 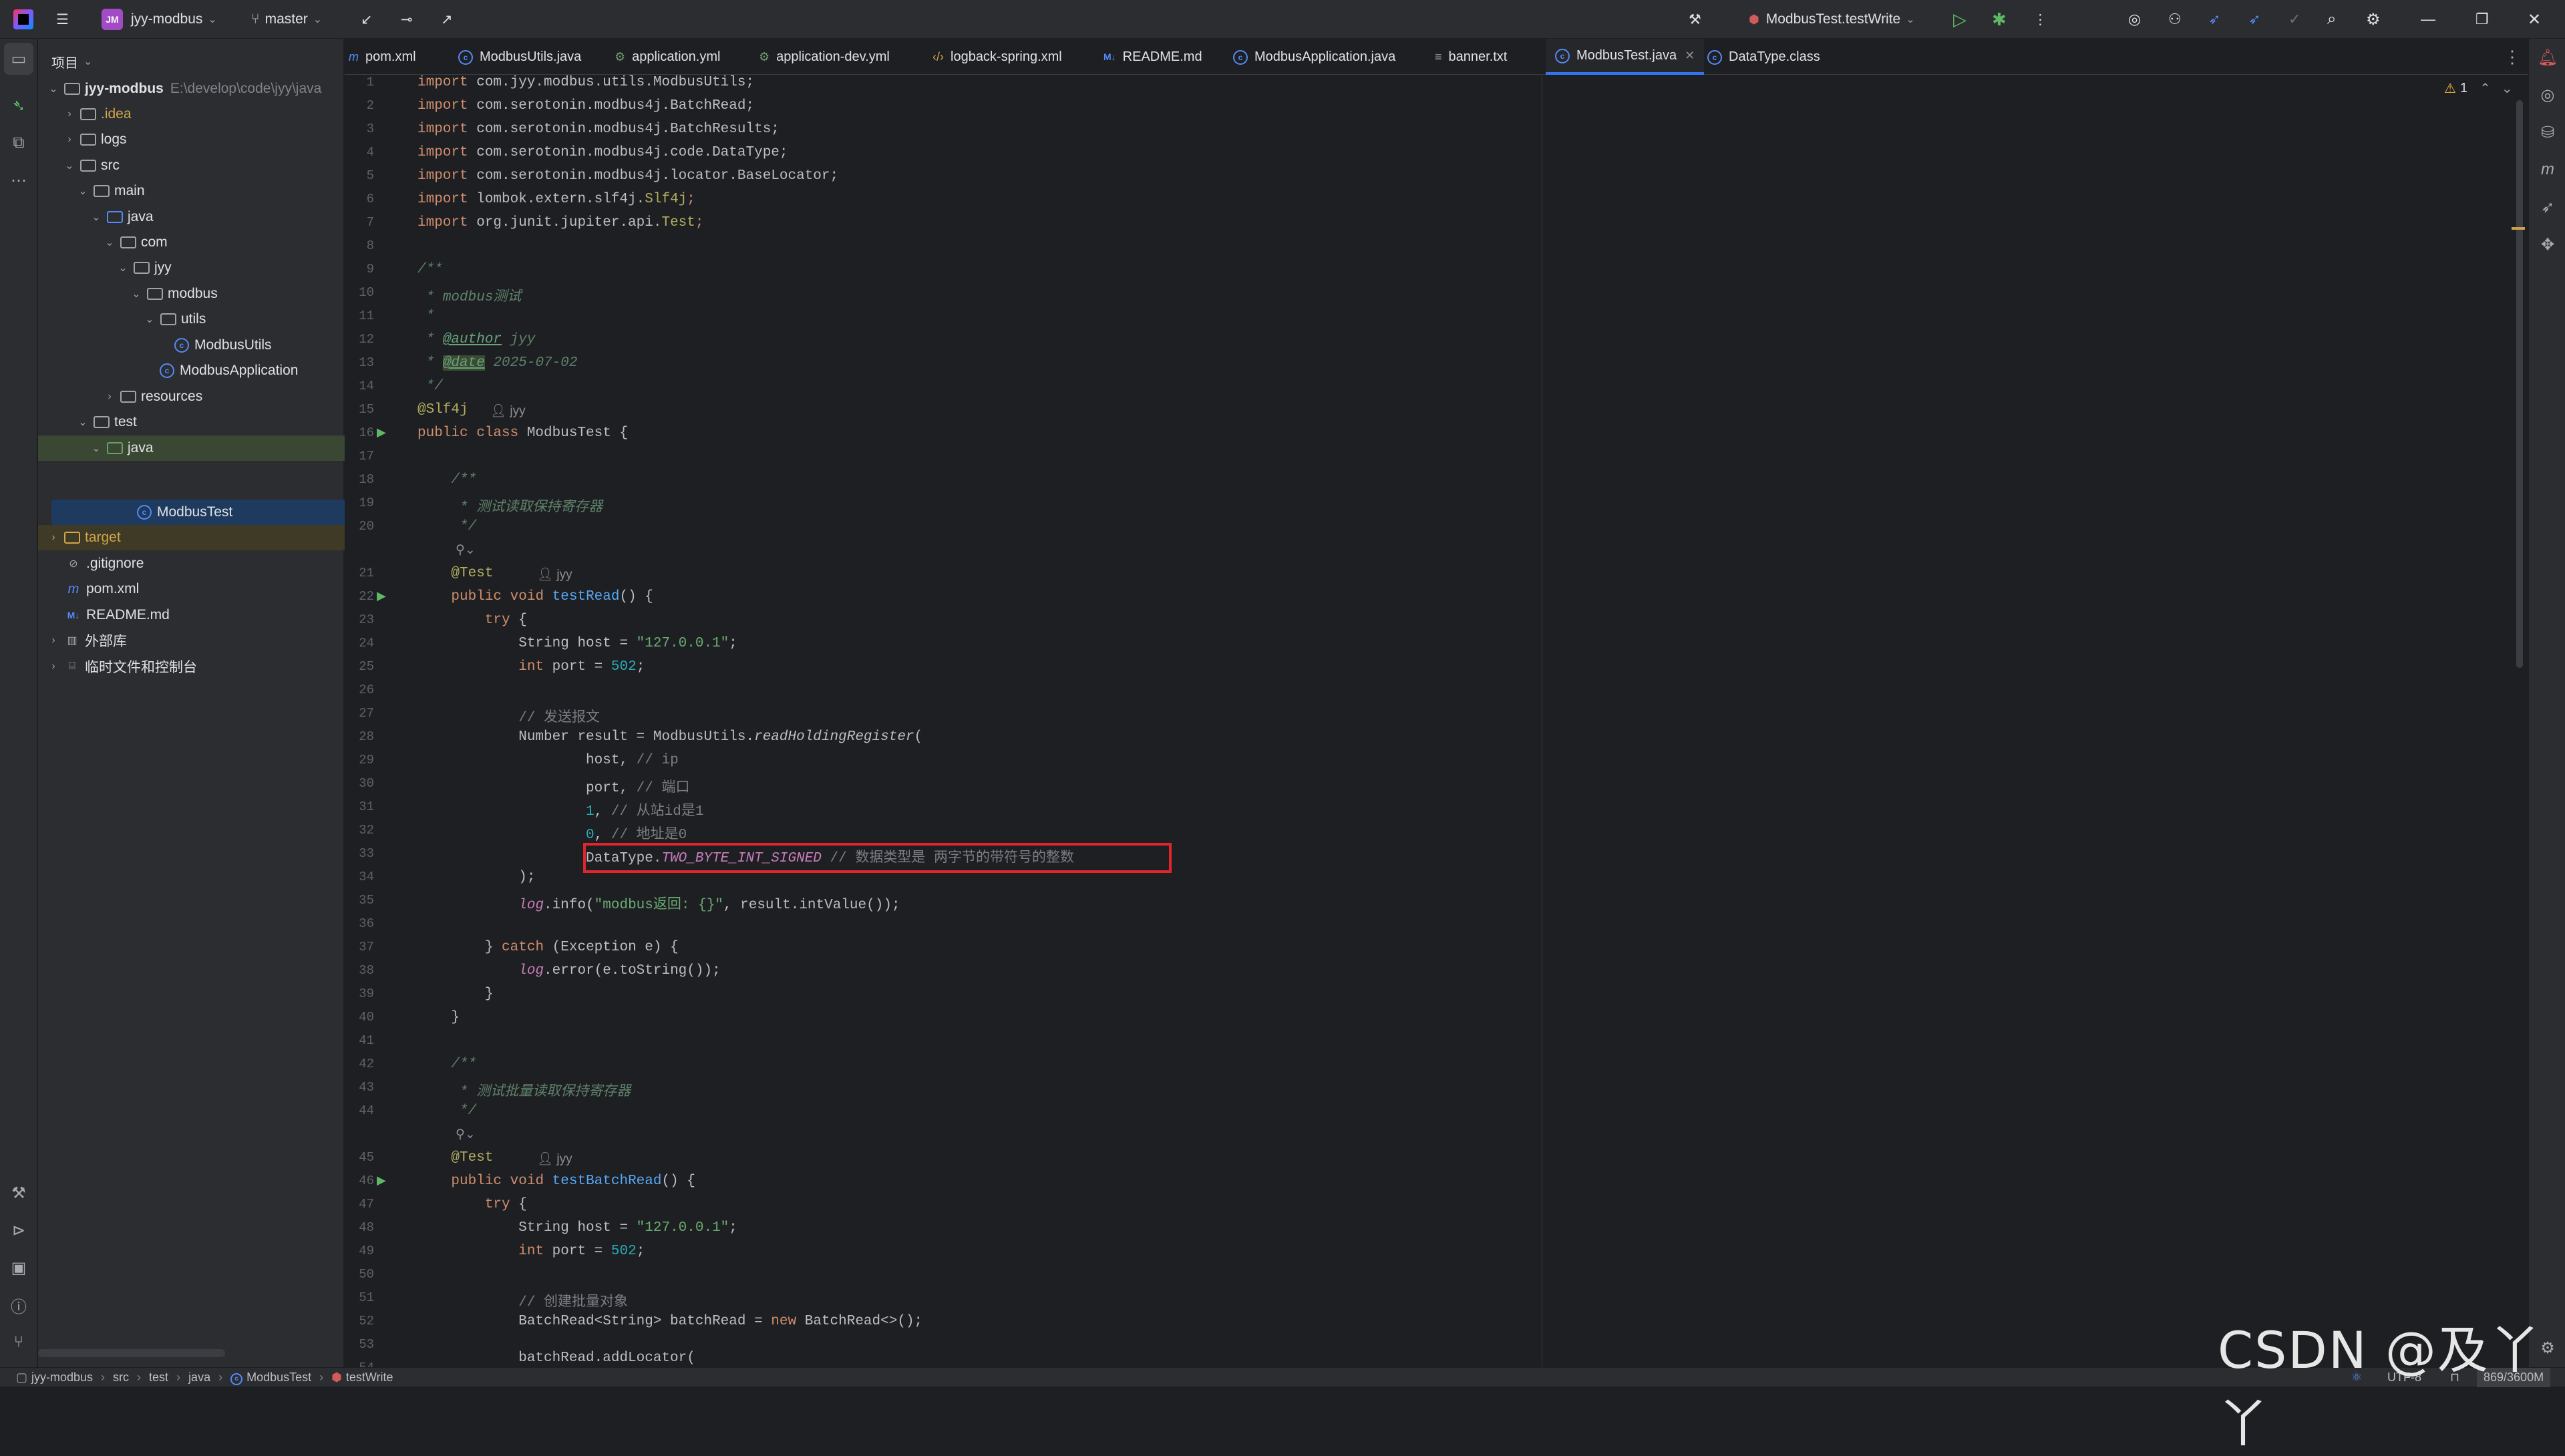 What do you see at coordinates (359, 783) in the screenshot?
I see `line-number: 30` at bounding box center [359, 783].